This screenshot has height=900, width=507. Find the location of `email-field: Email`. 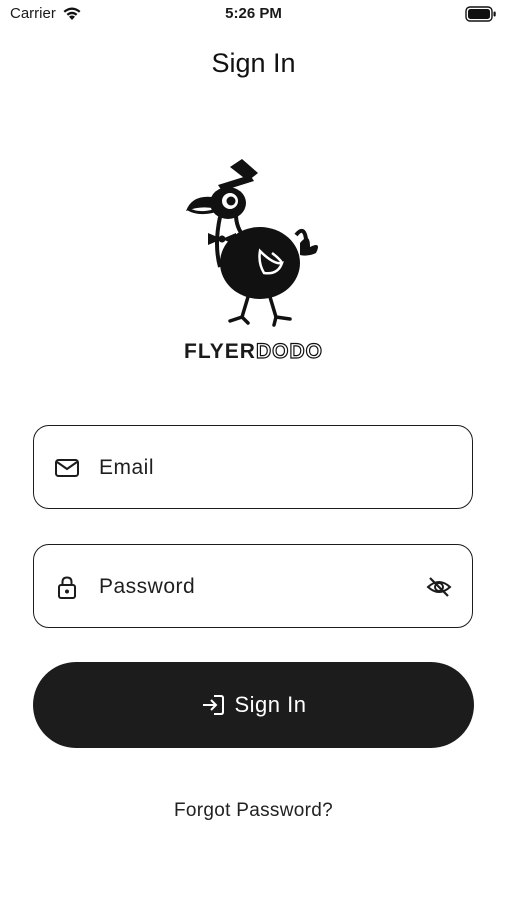

email-field: Email is located at coordinates (253, 467).